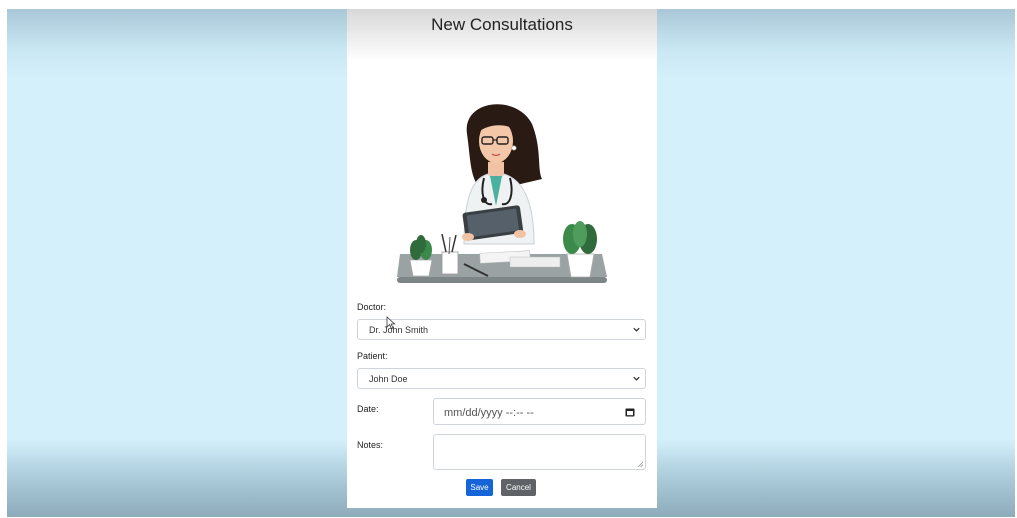  Describe the element at coordinates (630, 412) in the screenshot. I see `calendar-icon` at that location.